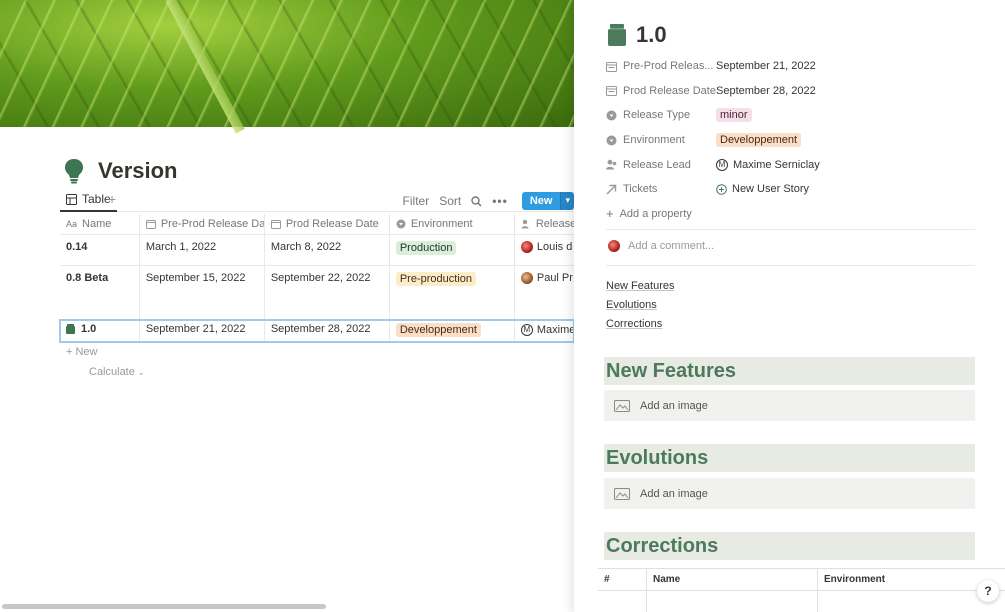 The width and height of the screenshot is (1005, 612). What do you see at coordinates (791, 115) in the screenshot?
I see `property-release-type: Release Type minor` at bounding box center [791, 115].